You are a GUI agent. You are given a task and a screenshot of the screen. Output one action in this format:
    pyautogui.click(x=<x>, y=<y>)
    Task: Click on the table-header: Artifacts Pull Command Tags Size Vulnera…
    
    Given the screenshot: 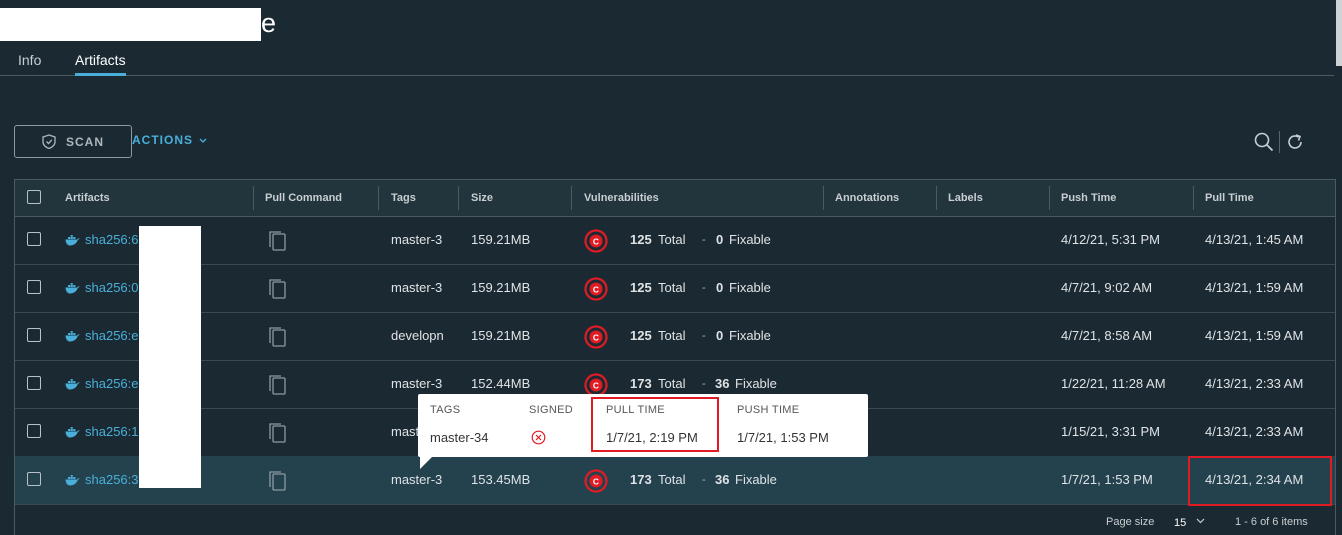 What is the action you would take?
    pyautogui.click(x=675, y=198)
    